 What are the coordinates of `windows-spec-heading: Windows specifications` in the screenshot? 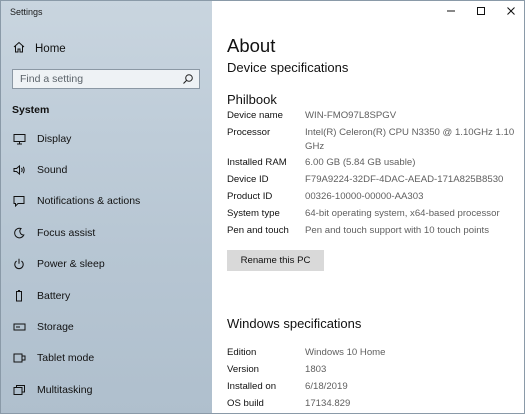 It's located at (294, 323).